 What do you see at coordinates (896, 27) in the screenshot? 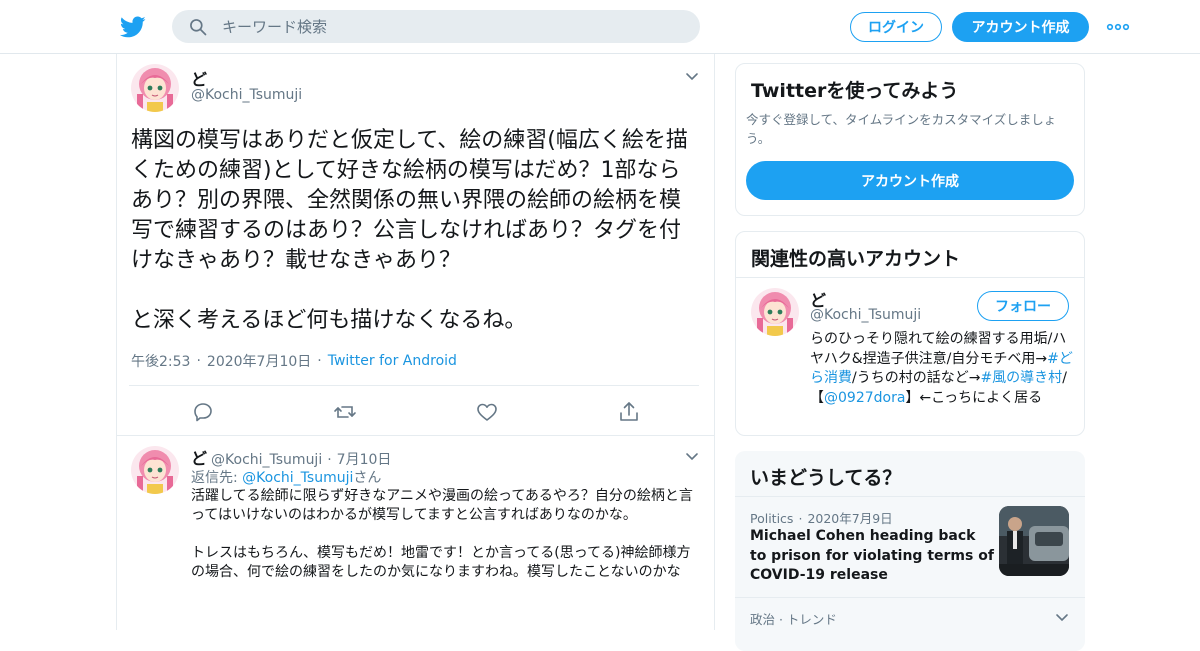
I see `login-button: ログイン` at bounding box center [896, 27].